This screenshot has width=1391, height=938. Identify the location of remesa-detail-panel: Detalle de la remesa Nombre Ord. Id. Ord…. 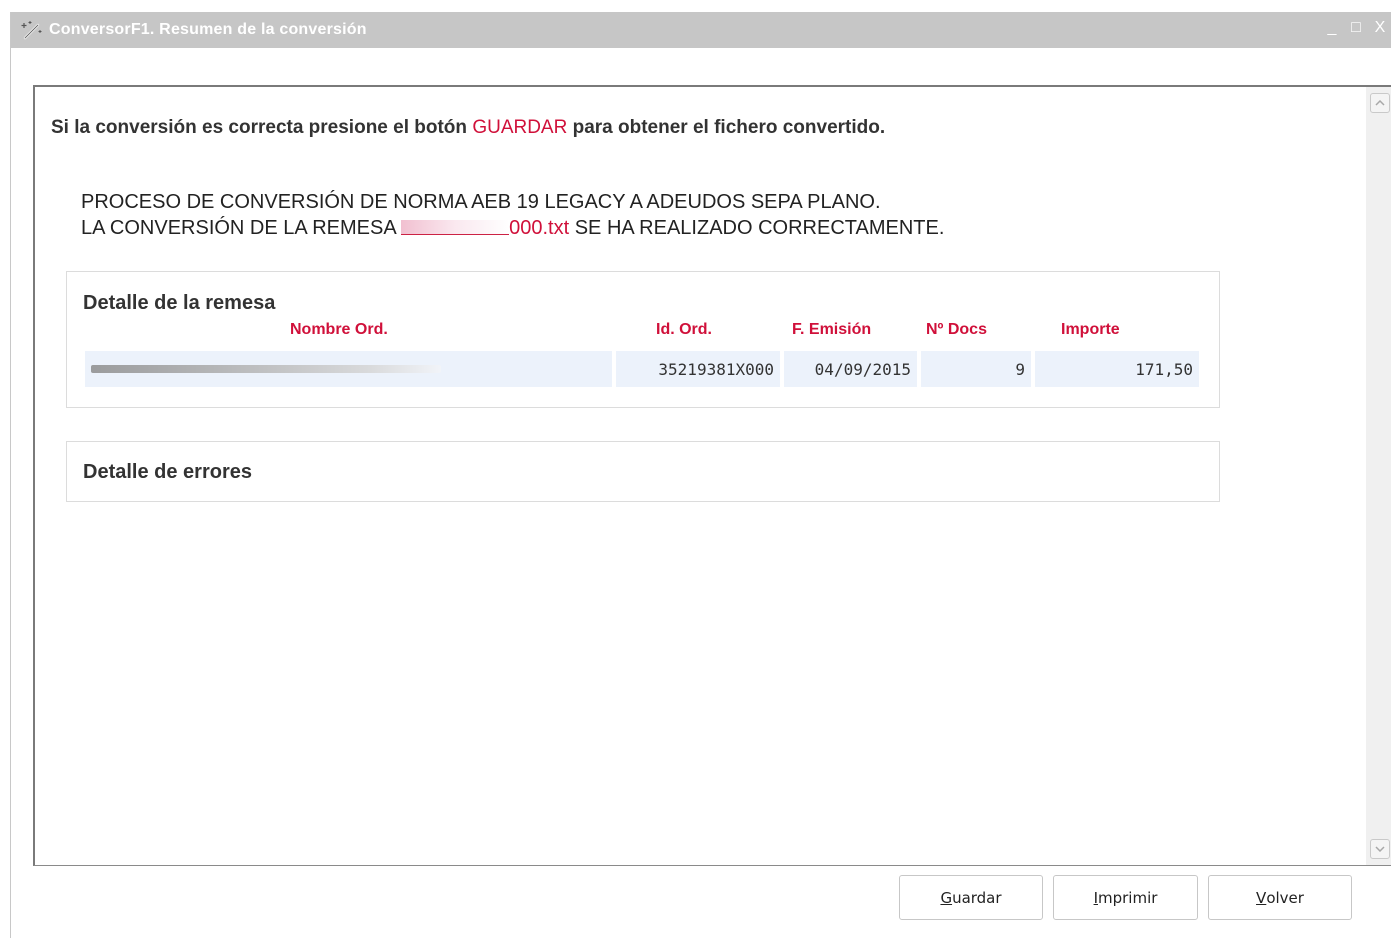
(643, 339).